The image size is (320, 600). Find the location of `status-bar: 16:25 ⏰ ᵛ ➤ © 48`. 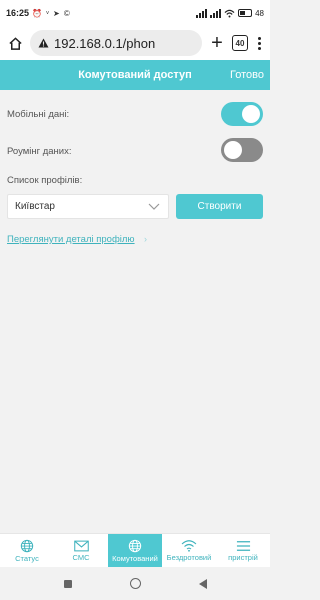

status-bar: 16:25 ⏰ ᵛ ➤ © 48 is located at coordinates (135, 13).